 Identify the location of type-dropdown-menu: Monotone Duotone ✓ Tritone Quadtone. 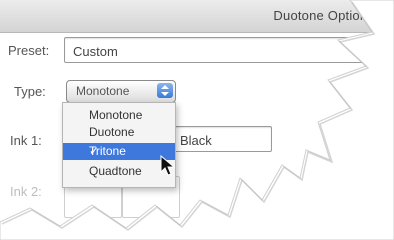
(119, 145).